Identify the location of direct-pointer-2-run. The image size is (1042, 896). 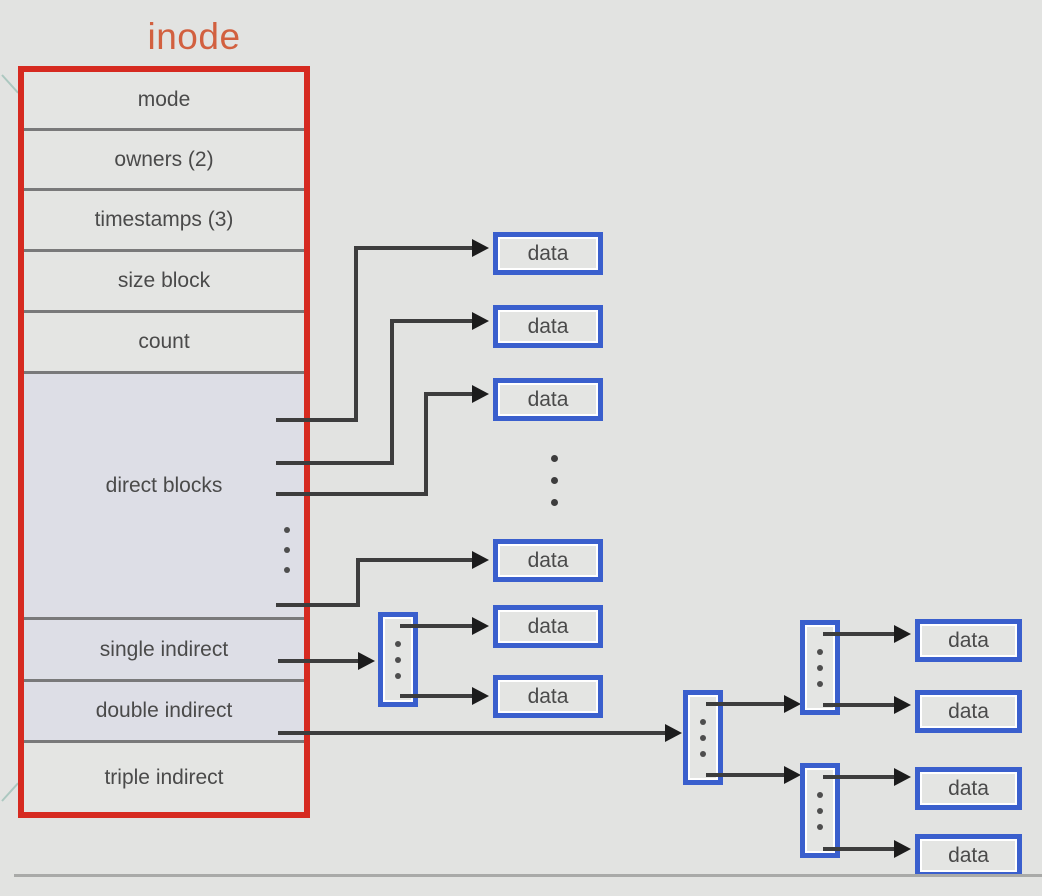
(432, 321).